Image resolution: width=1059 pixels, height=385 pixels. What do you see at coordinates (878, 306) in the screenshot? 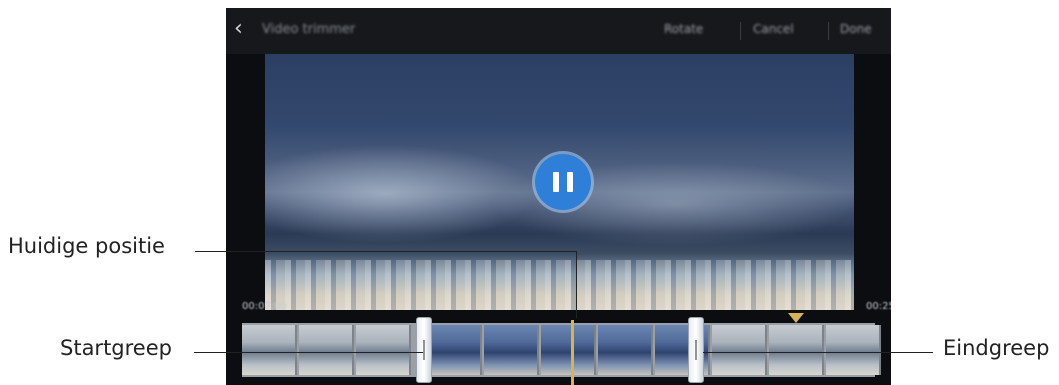
I see `end-time: 00:25` at bounding box center [878, 306].